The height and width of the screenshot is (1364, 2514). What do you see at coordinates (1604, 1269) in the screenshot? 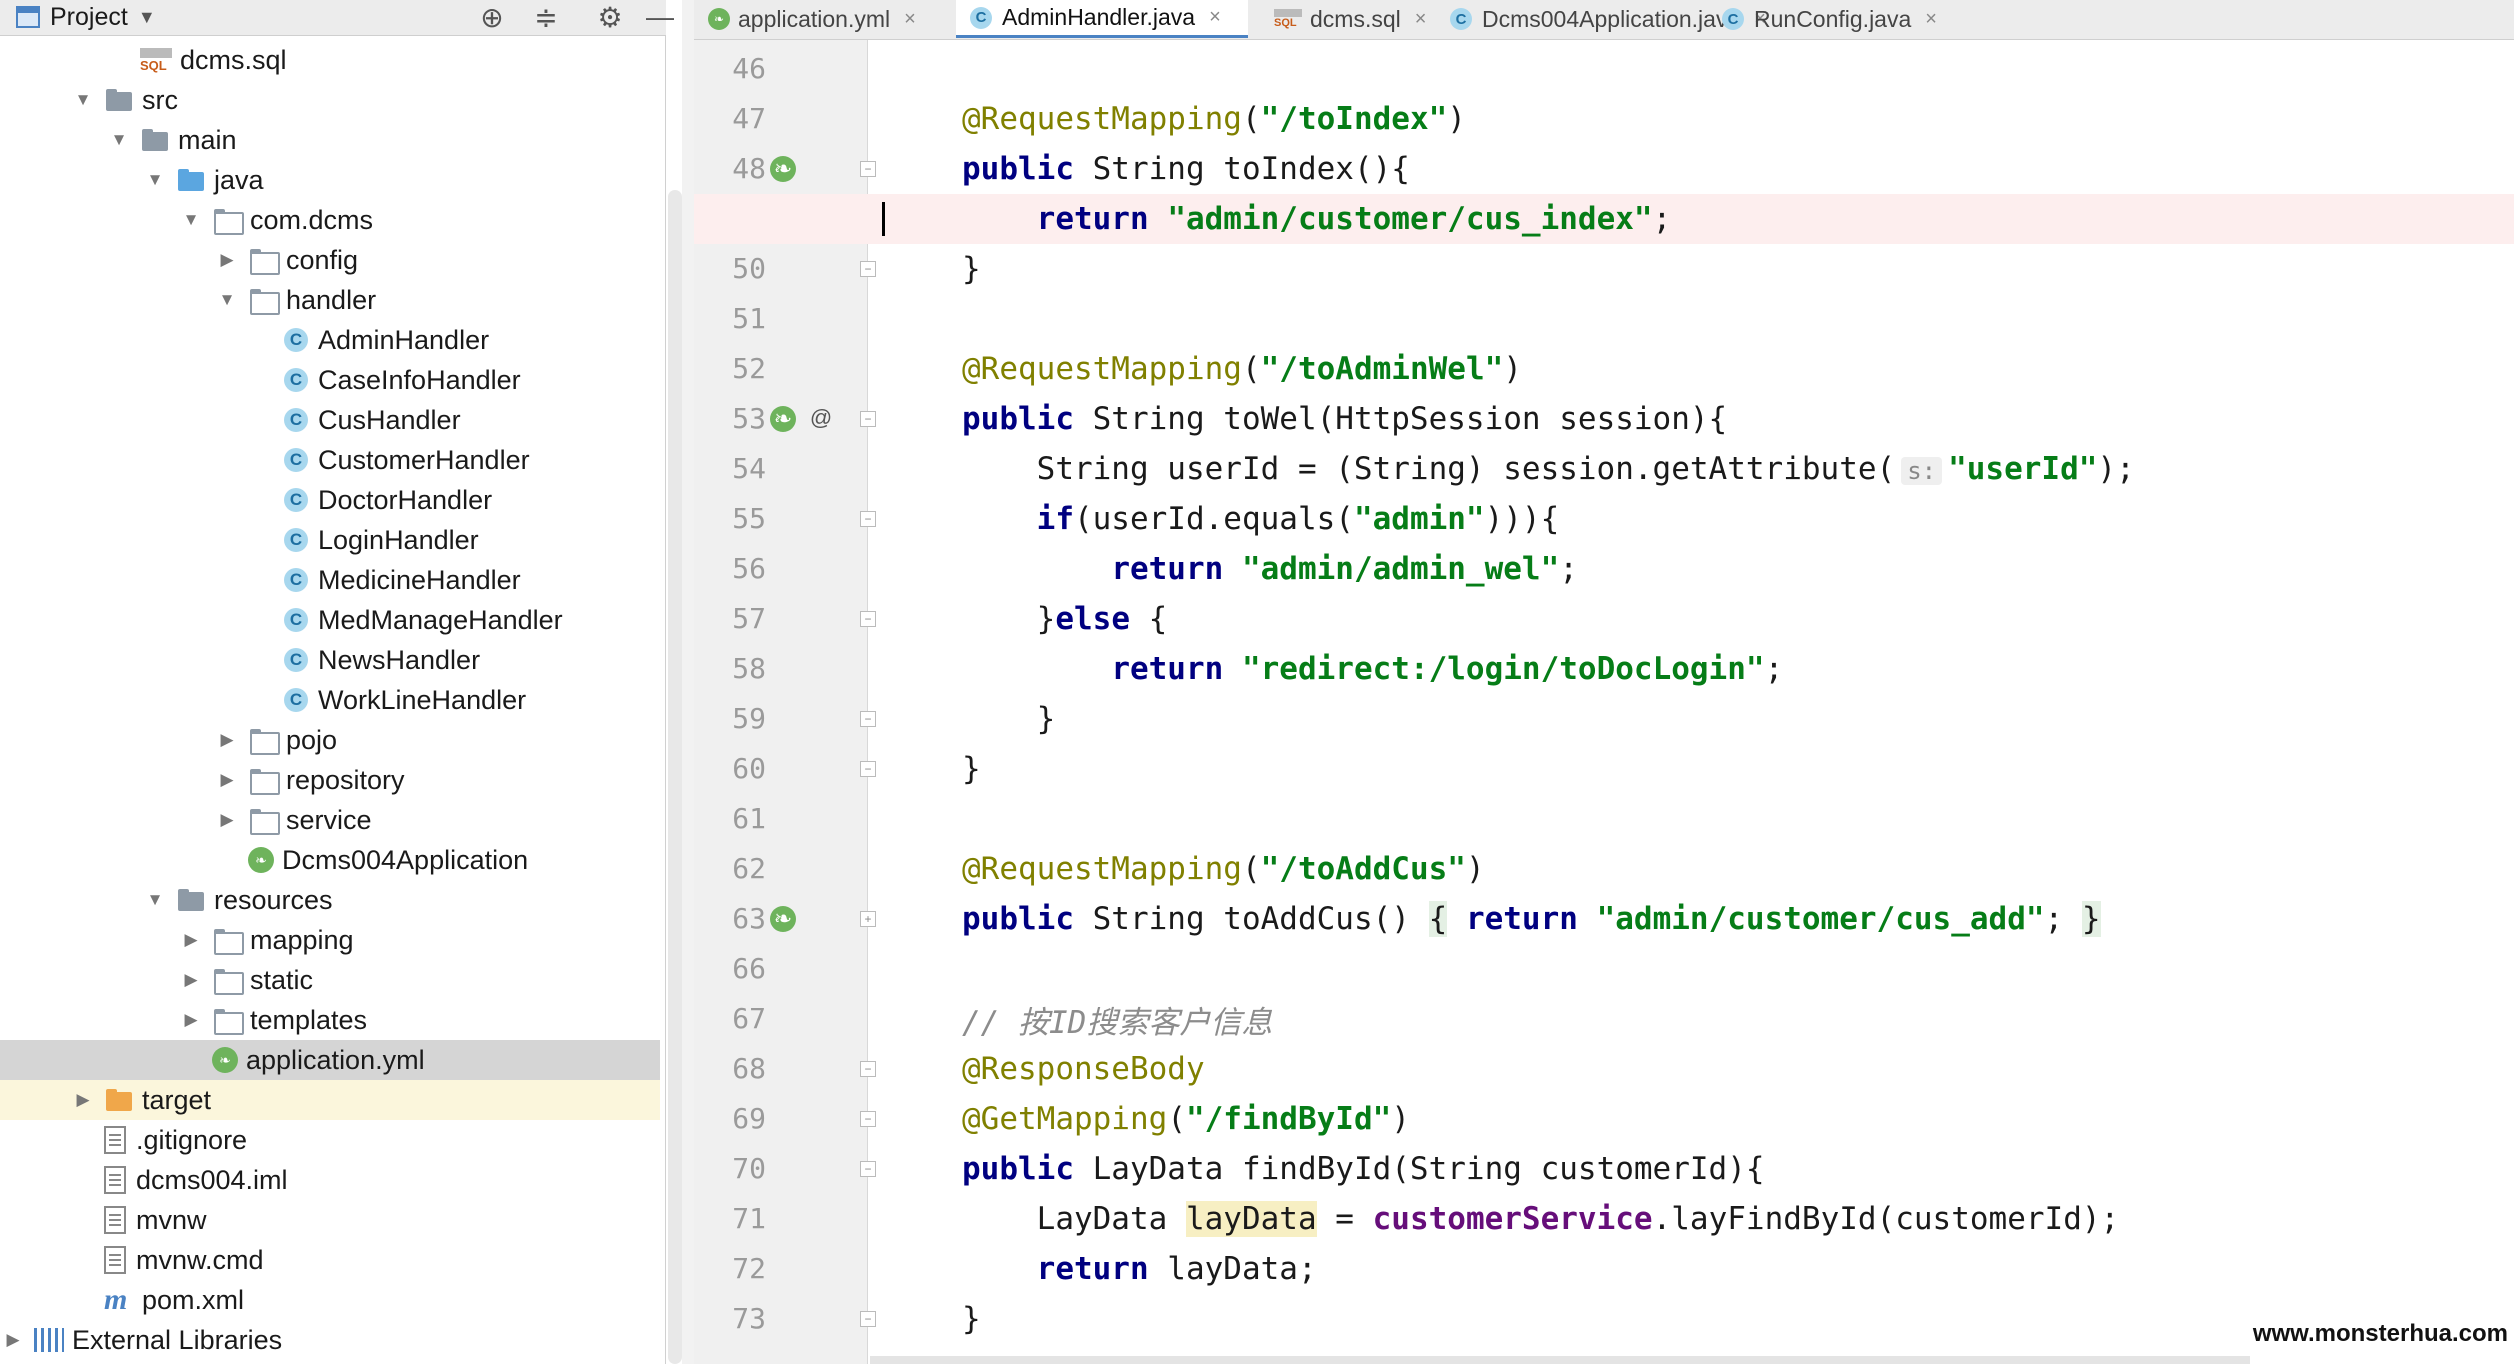
I see `code-line: return layData;` at bounding box center [1604, 1269].